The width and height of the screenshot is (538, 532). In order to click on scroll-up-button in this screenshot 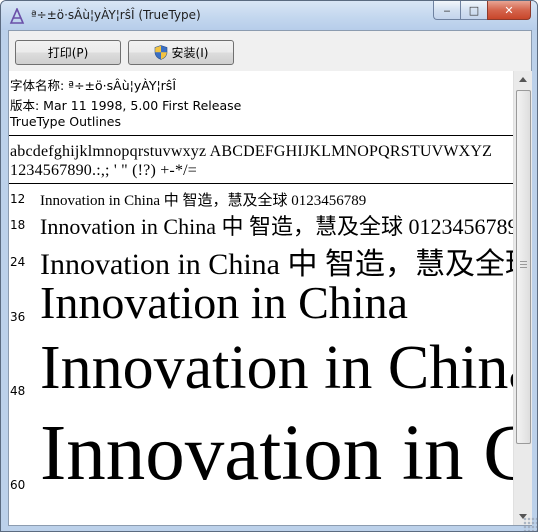, I will do `click(523, 79)`.